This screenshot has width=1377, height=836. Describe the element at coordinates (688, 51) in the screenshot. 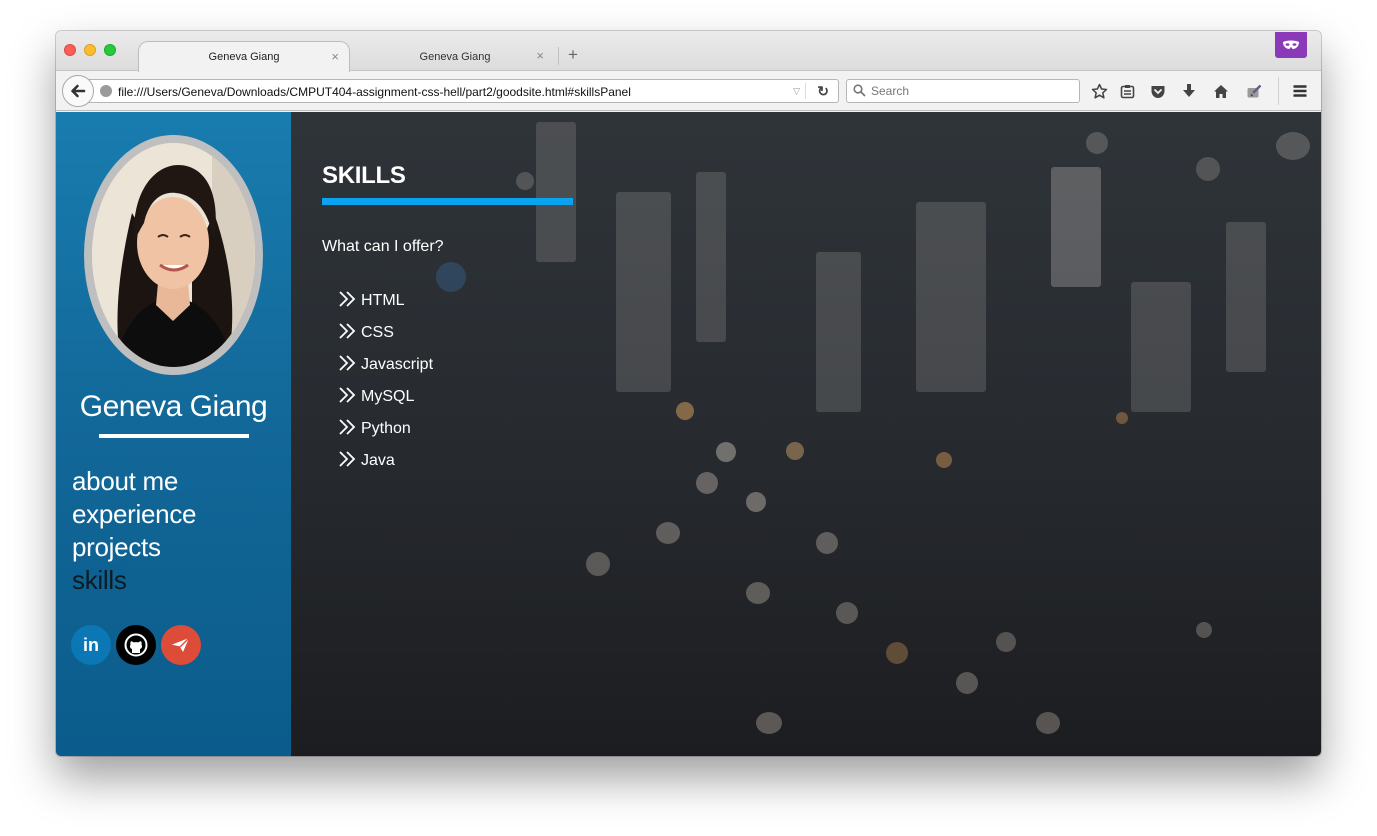

I see `tab-strip: Geneva Giang × Geneva Giang × +` at that location.